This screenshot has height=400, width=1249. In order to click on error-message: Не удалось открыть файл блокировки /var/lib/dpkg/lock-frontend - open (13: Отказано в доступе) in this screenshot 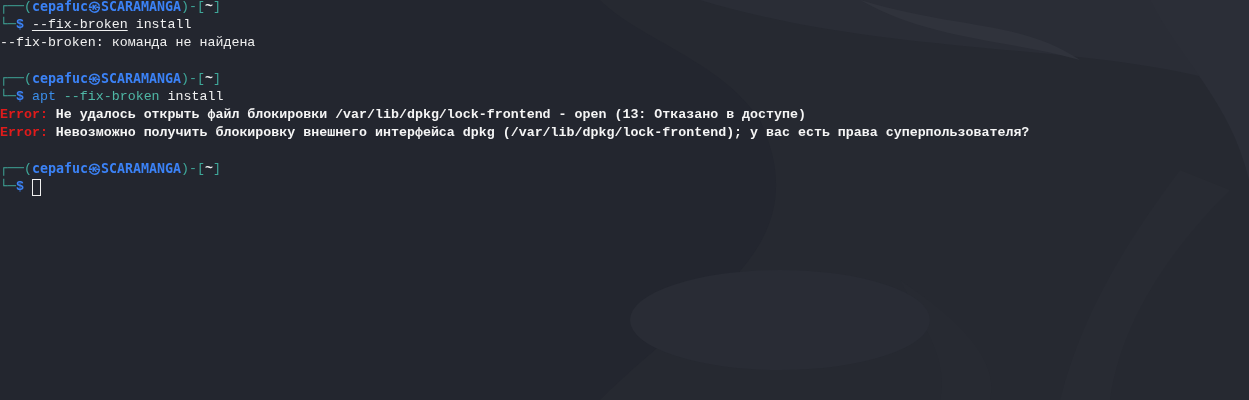, I will do `click(430, 115)`.